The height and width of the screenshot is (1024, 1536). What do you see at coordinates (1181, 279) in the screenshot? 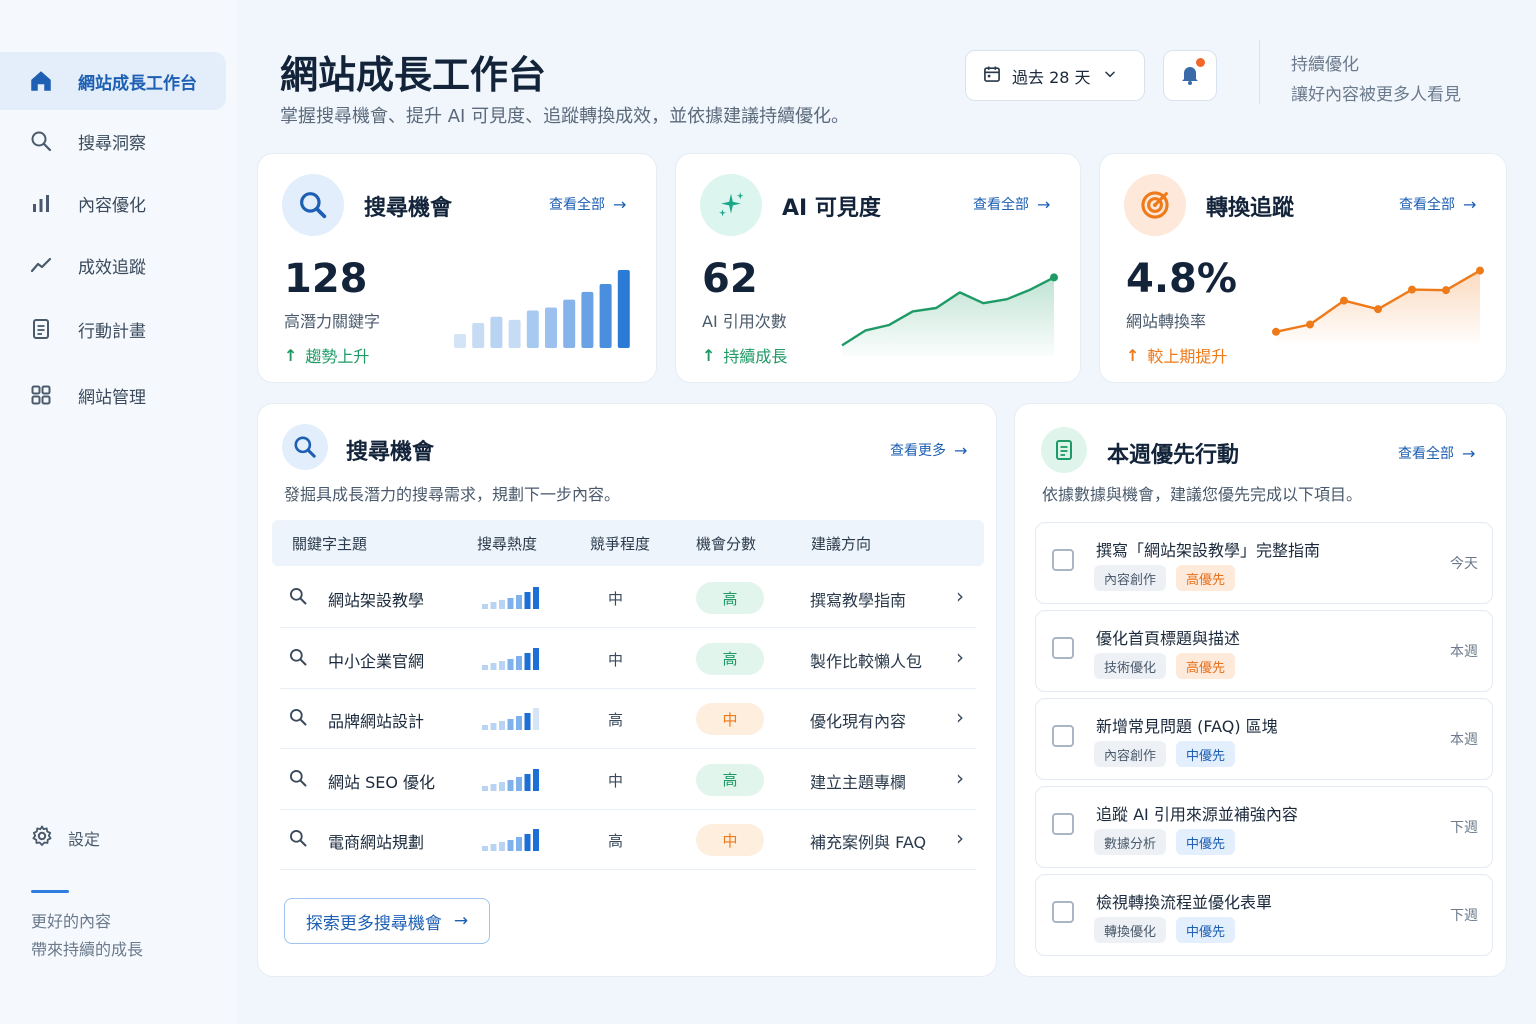
I see `kpi-value: 4.8%` at bounding box center [1181, 279].